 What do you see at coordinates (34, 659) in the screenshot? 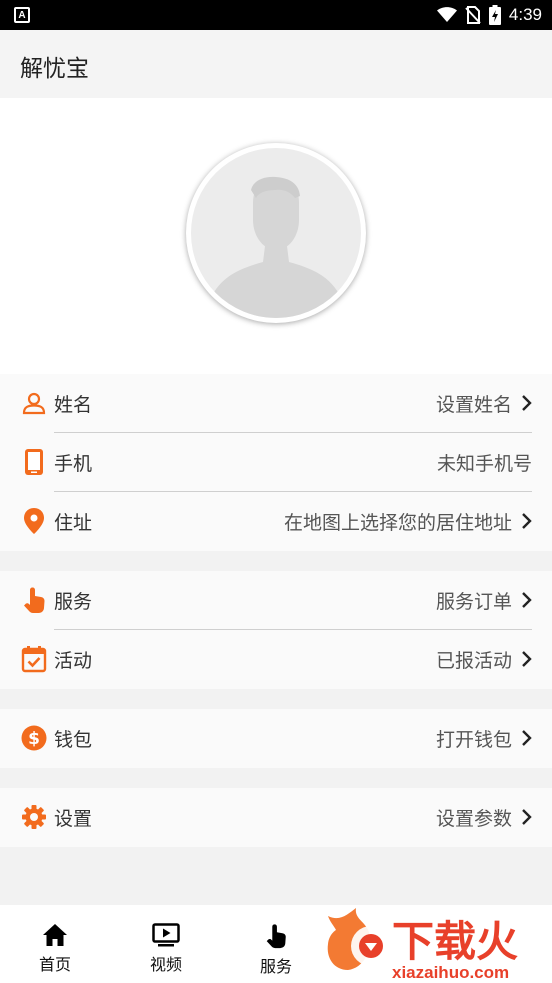
I see `calendar-check-icon` at bounding box center [34, 659].